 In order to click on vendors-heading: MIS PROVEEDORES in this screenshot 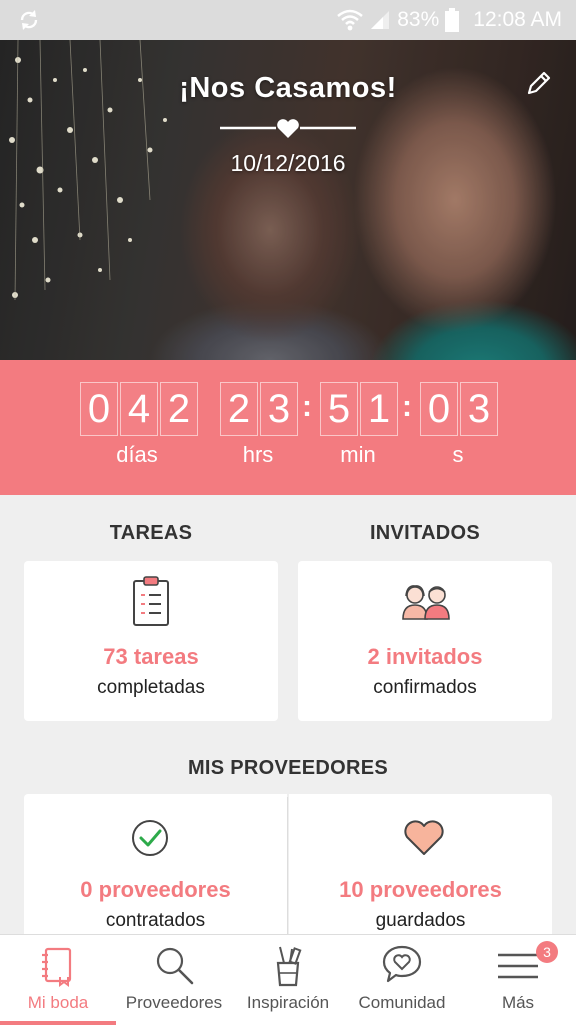, I will do `click(288, 768)`.